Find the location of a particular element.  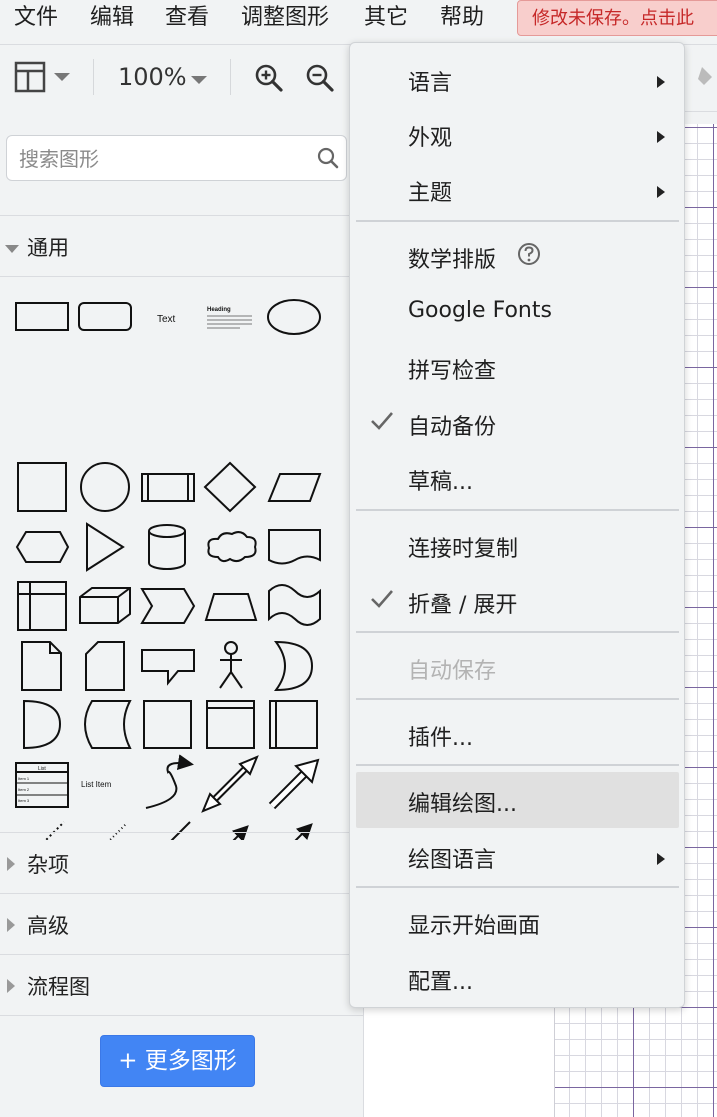

menu-item-label: Google Fonts is located at coordinates (480, 310).